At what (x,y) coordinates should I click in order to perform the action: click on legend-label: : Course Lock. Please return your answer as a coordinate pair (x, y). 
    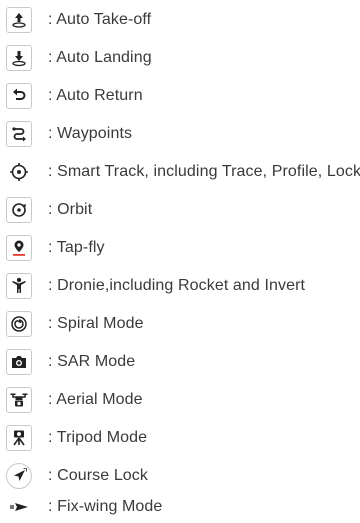
    Looking at the image, I should click on (98, 475).